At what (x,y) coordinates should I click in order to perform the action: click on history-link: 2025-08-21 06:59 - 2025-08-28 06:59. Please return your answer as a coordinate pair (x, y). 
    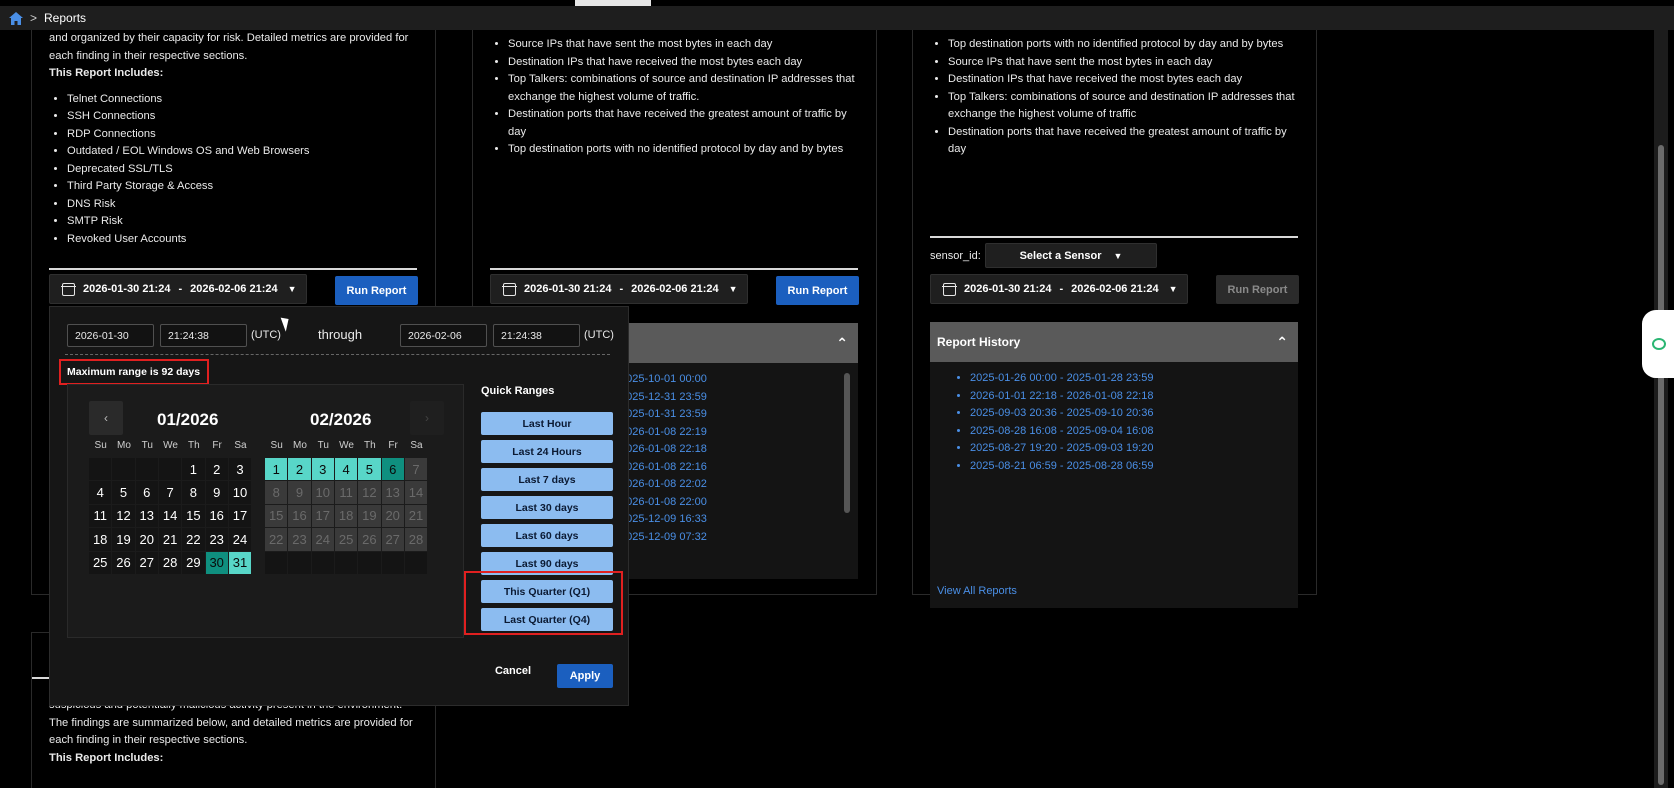
    Looking at the image, I should click on (1061, 467).